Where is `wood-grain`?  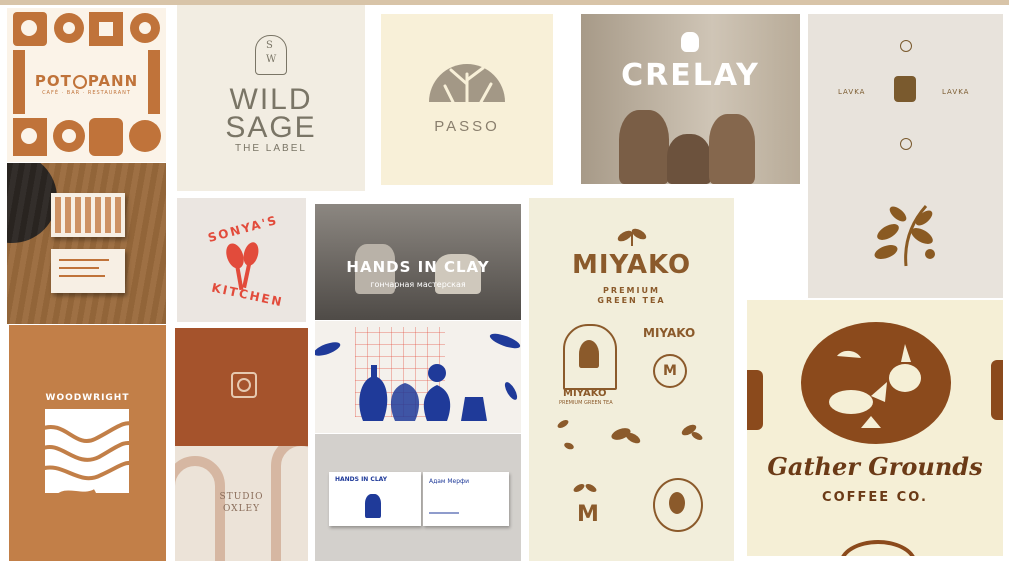 wood-grain is located at coordinates (86, 243).